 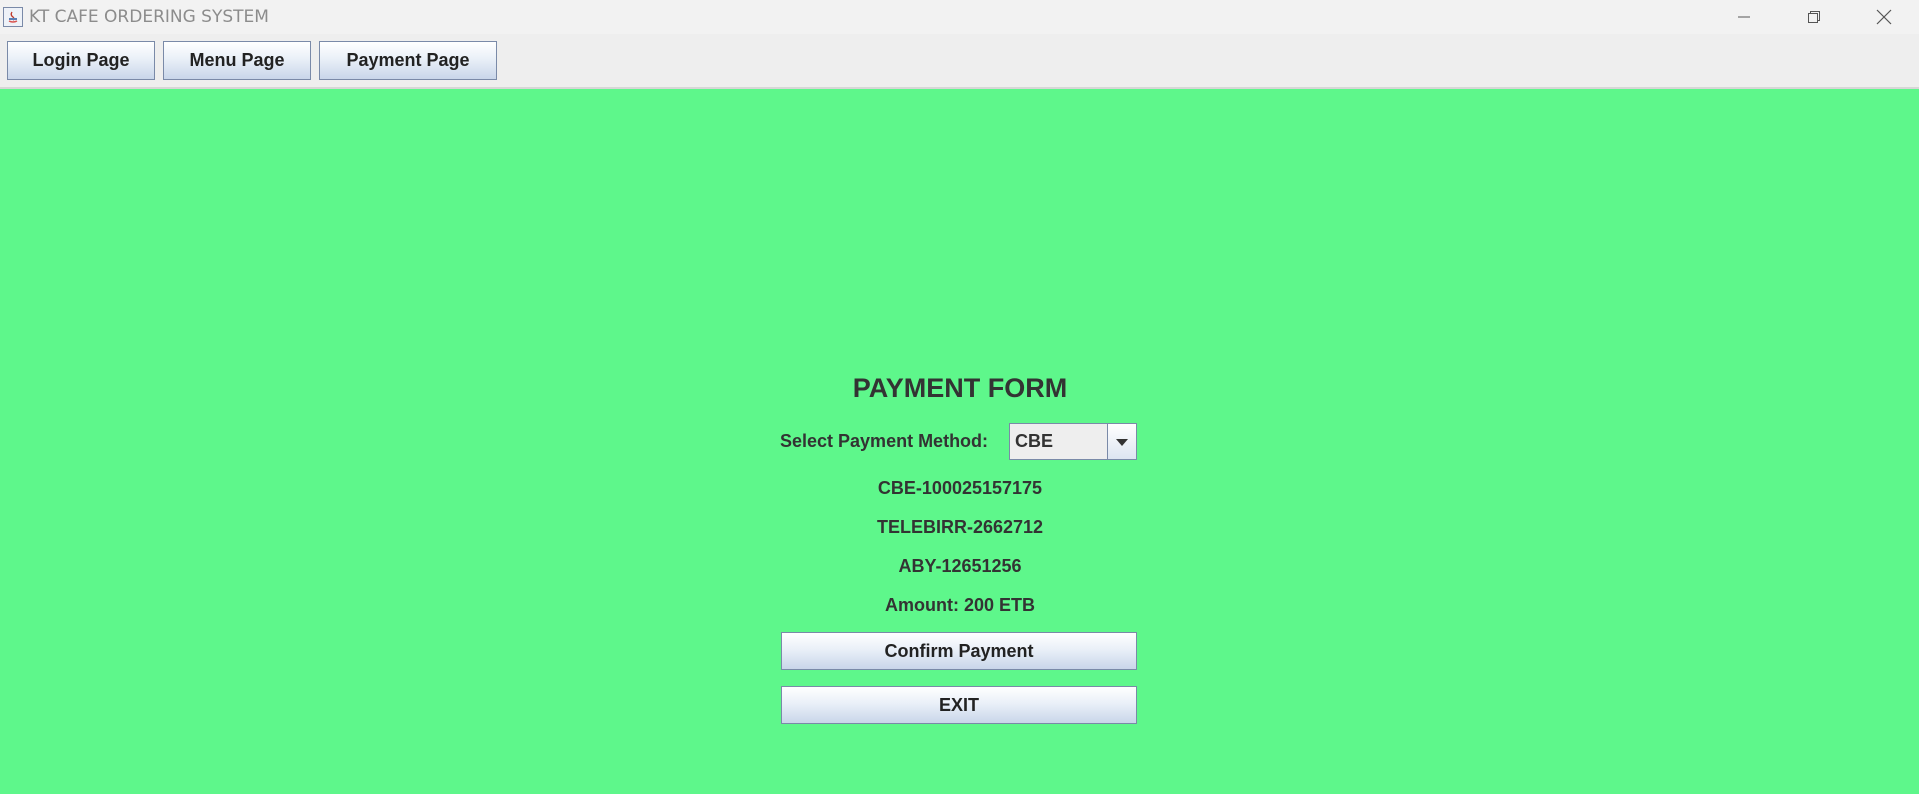 I want to click on exit-button: EXIT, so click(x=959, y=705).